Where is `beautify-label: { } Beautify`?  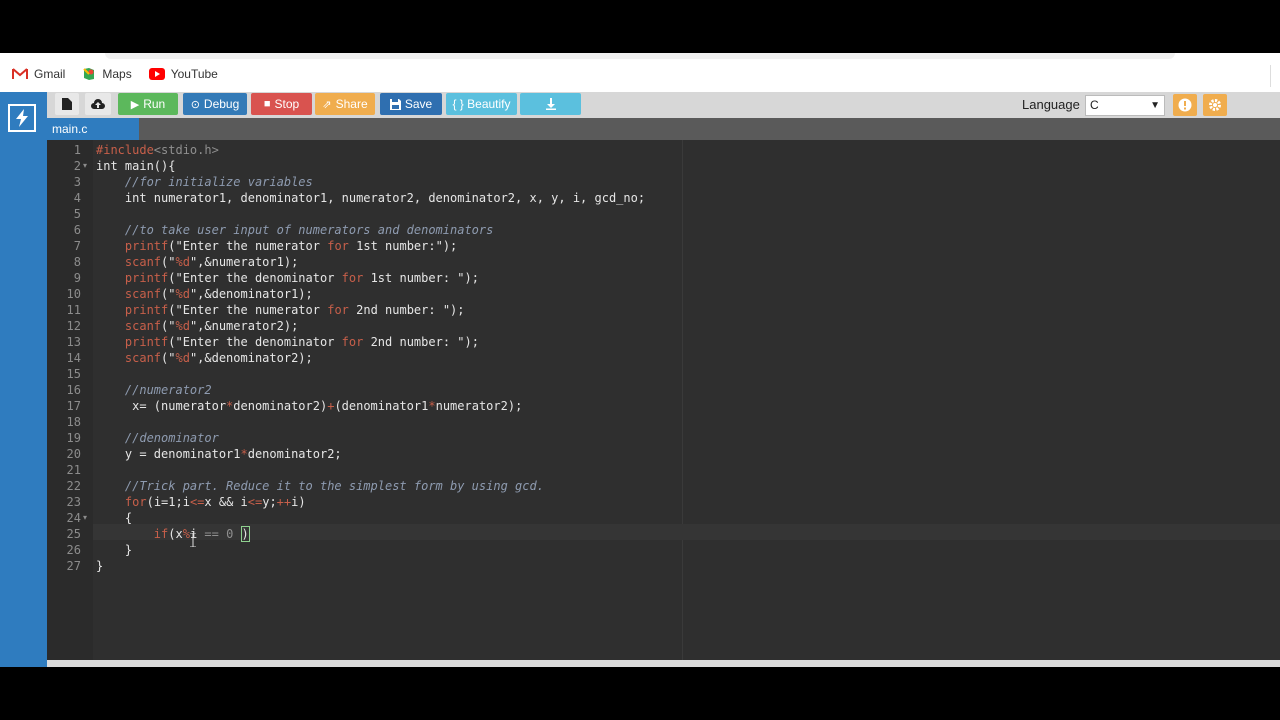 beautify-label: { } Beautify is located at coordinates (481, 104).